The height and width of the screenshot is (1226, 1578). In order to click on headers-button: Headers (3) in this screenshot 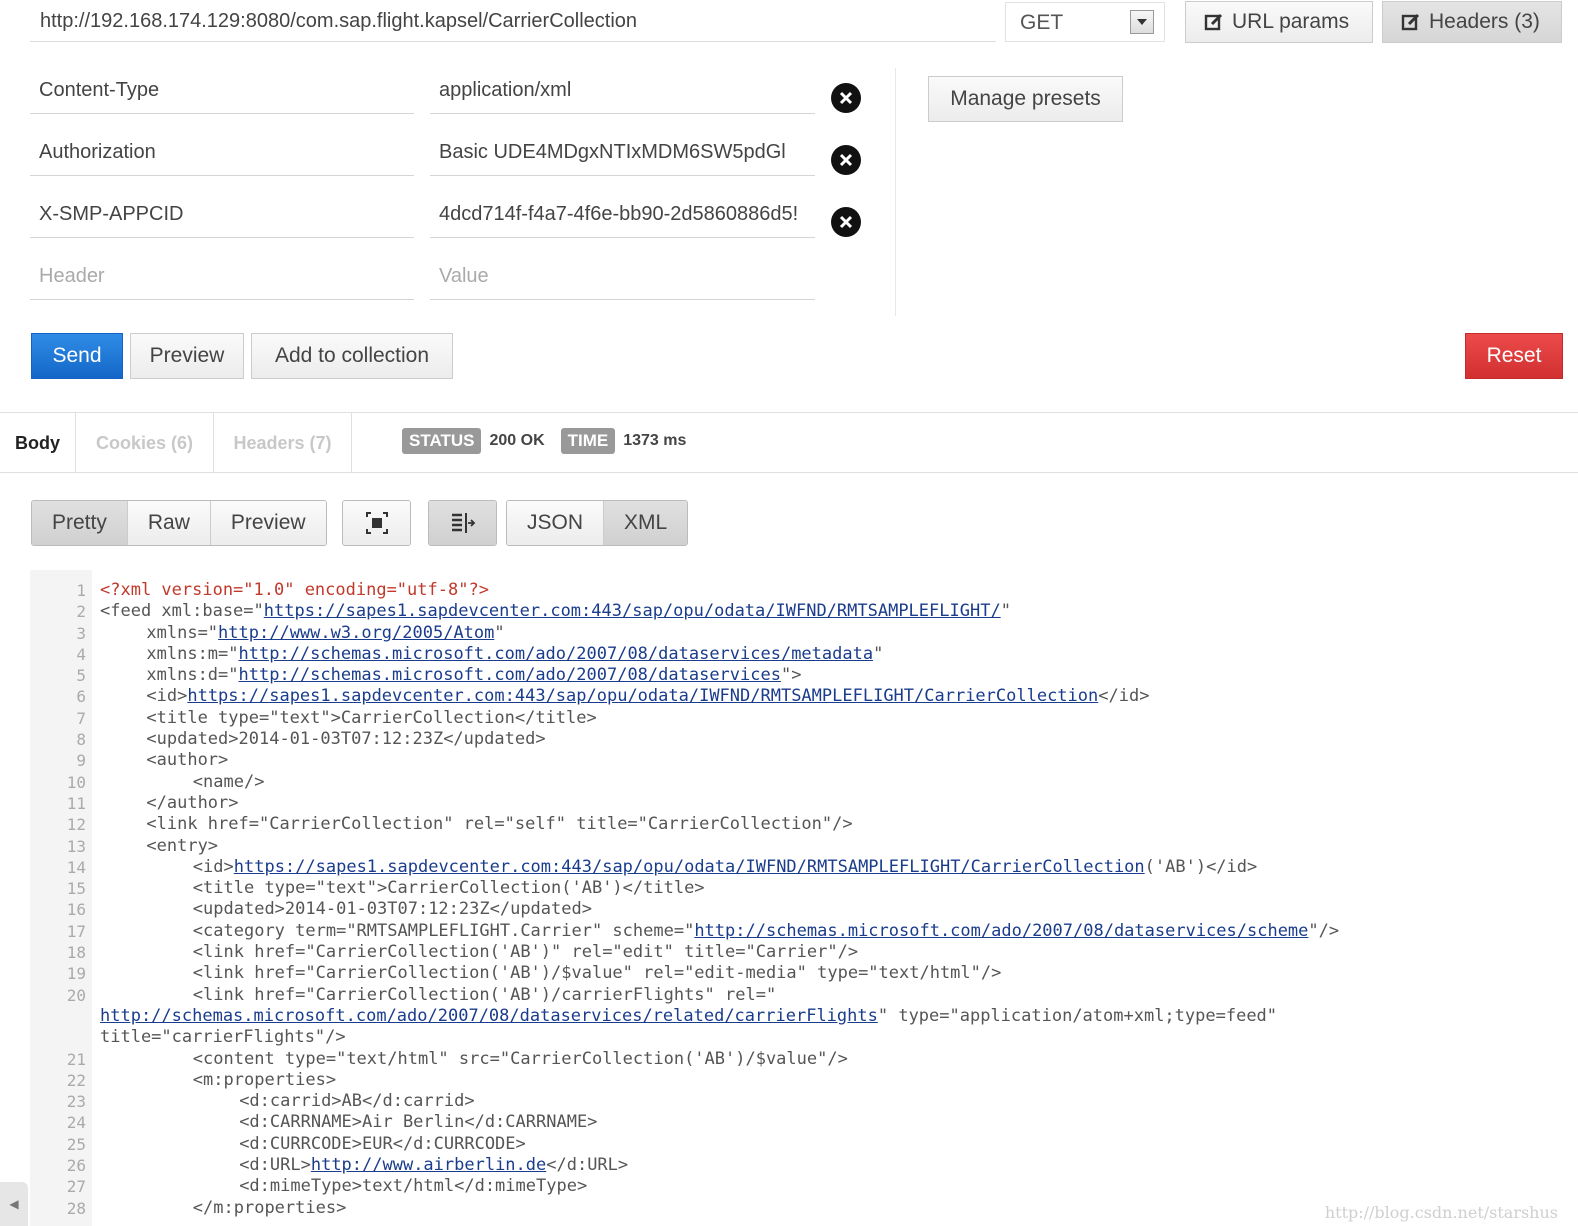, I will do `click(1472, 22)`.